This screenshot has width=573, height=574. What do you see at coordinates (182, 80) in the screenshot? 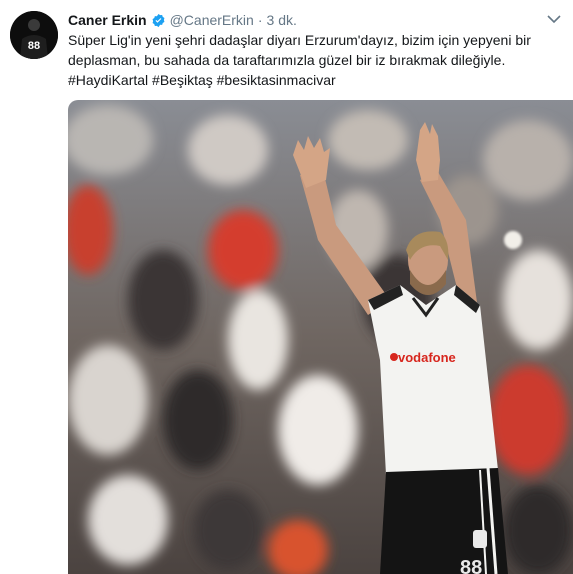
I see `hashtag-link: #Beşiktaş` at bounding box center [182, 80].